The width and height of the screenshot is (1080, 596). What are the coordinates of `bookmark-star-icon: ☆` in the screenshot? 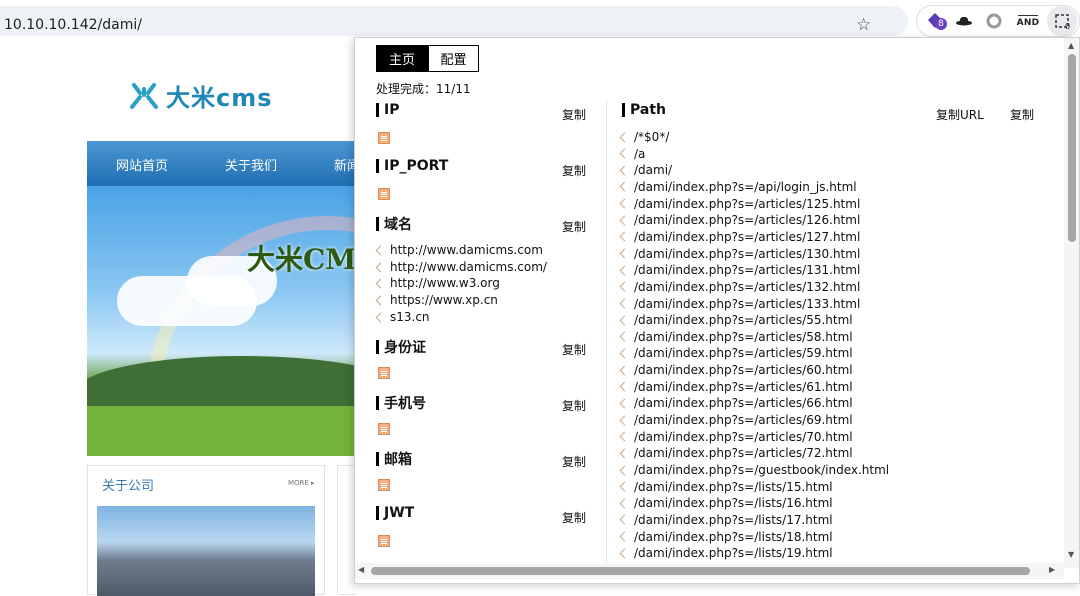 It's located at (863, 25).